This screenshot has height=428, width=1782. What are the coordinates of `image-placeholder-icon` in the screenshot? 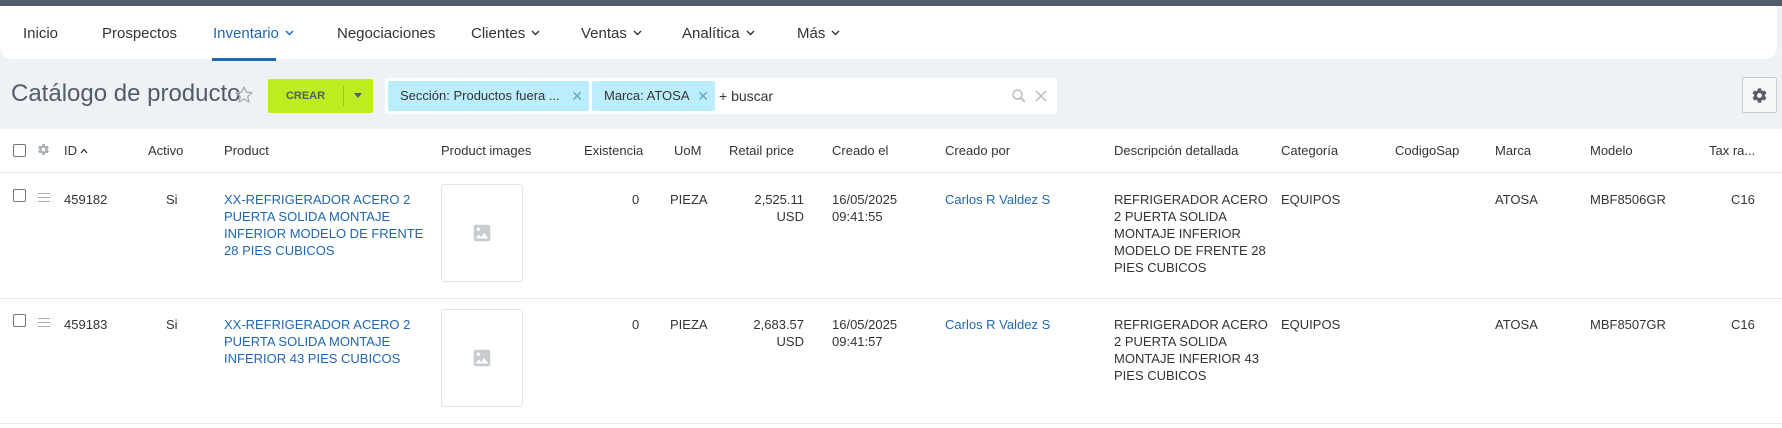 It's located at (482, 358).